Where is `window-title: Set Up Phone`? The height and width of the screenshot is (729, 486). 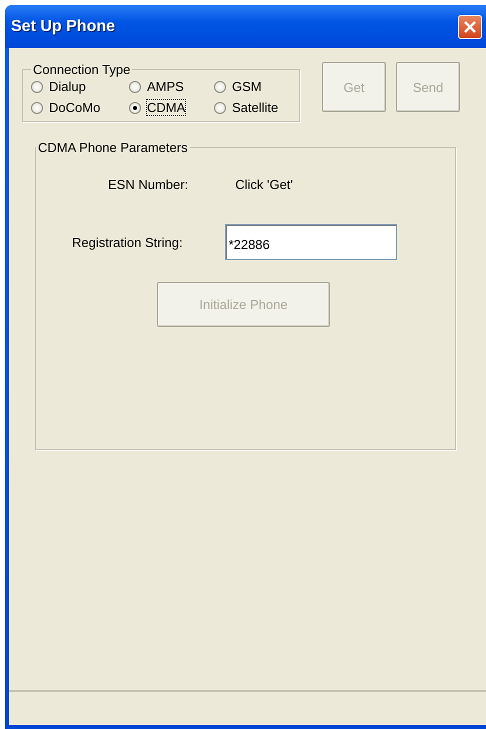 window-title: Set Up Phone is located at coordinates (63, 27).